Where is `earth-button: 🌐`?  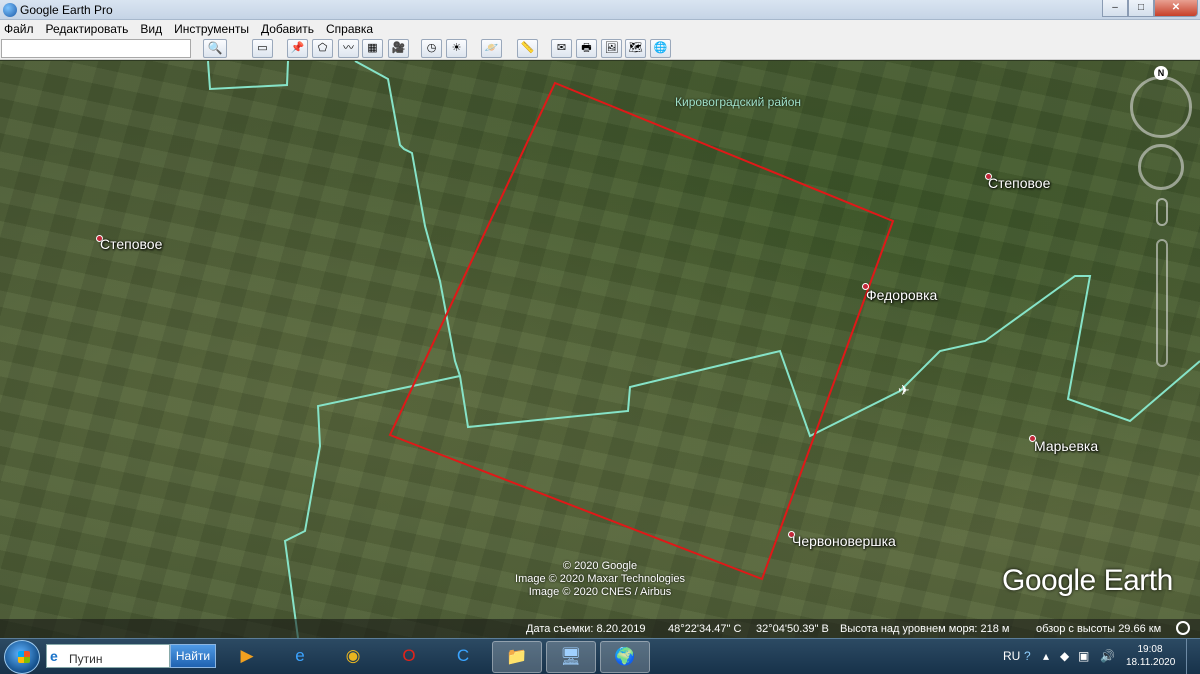
earth-button: 🌐 is located at coordinates (660, 48).